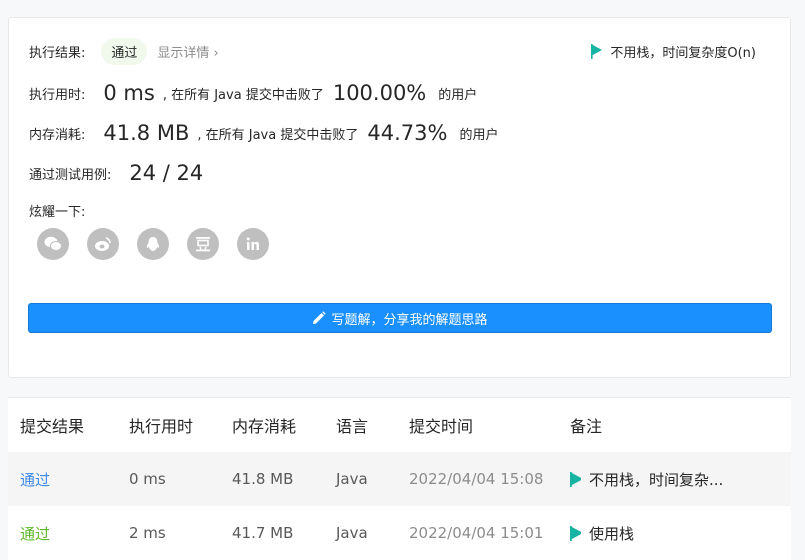  Describe the element at coordinates (409, 320) in the screenshot. I see `write-solution-label: 写题解，分享我的解题思路` at that location.